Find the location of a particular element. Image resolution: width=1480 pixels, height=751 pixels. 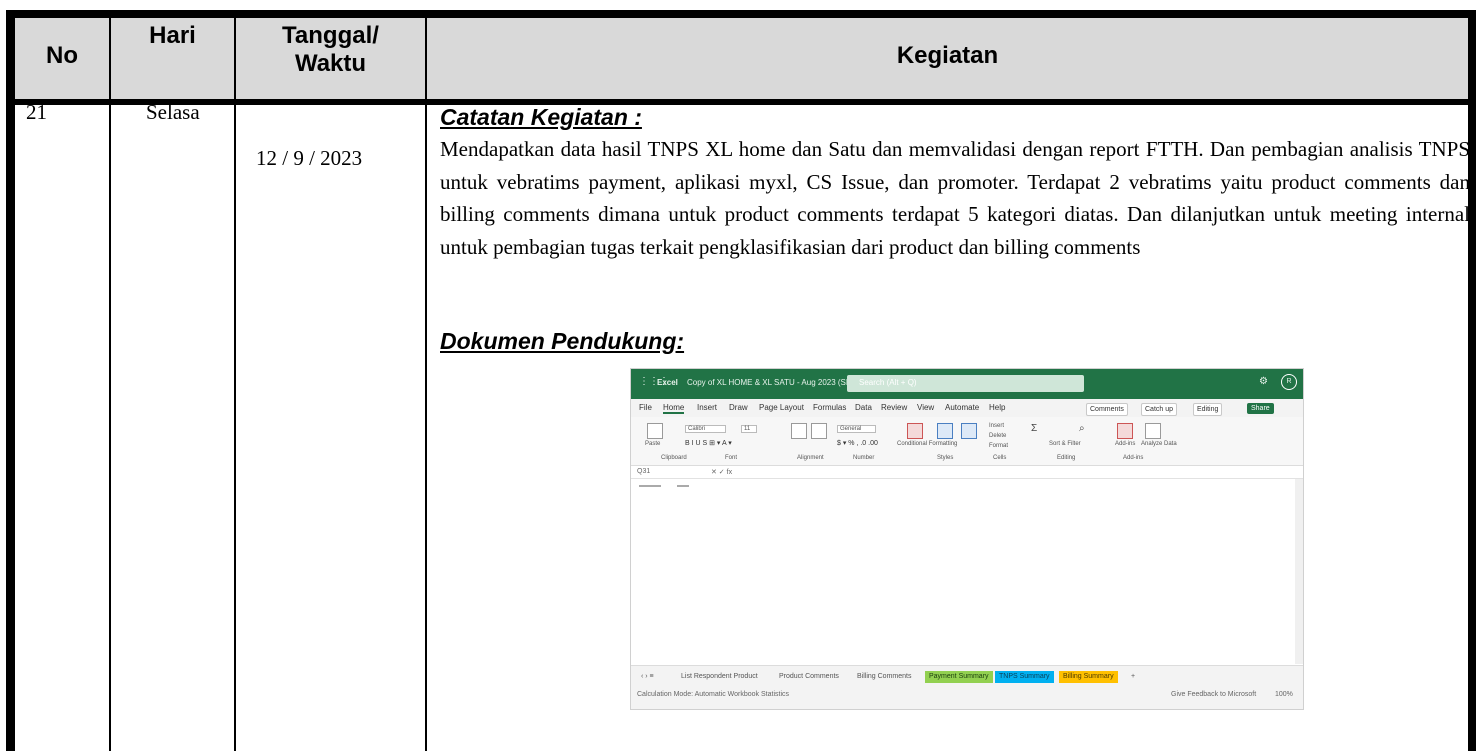

menu-data: Data is located at coordinates (863, 407).